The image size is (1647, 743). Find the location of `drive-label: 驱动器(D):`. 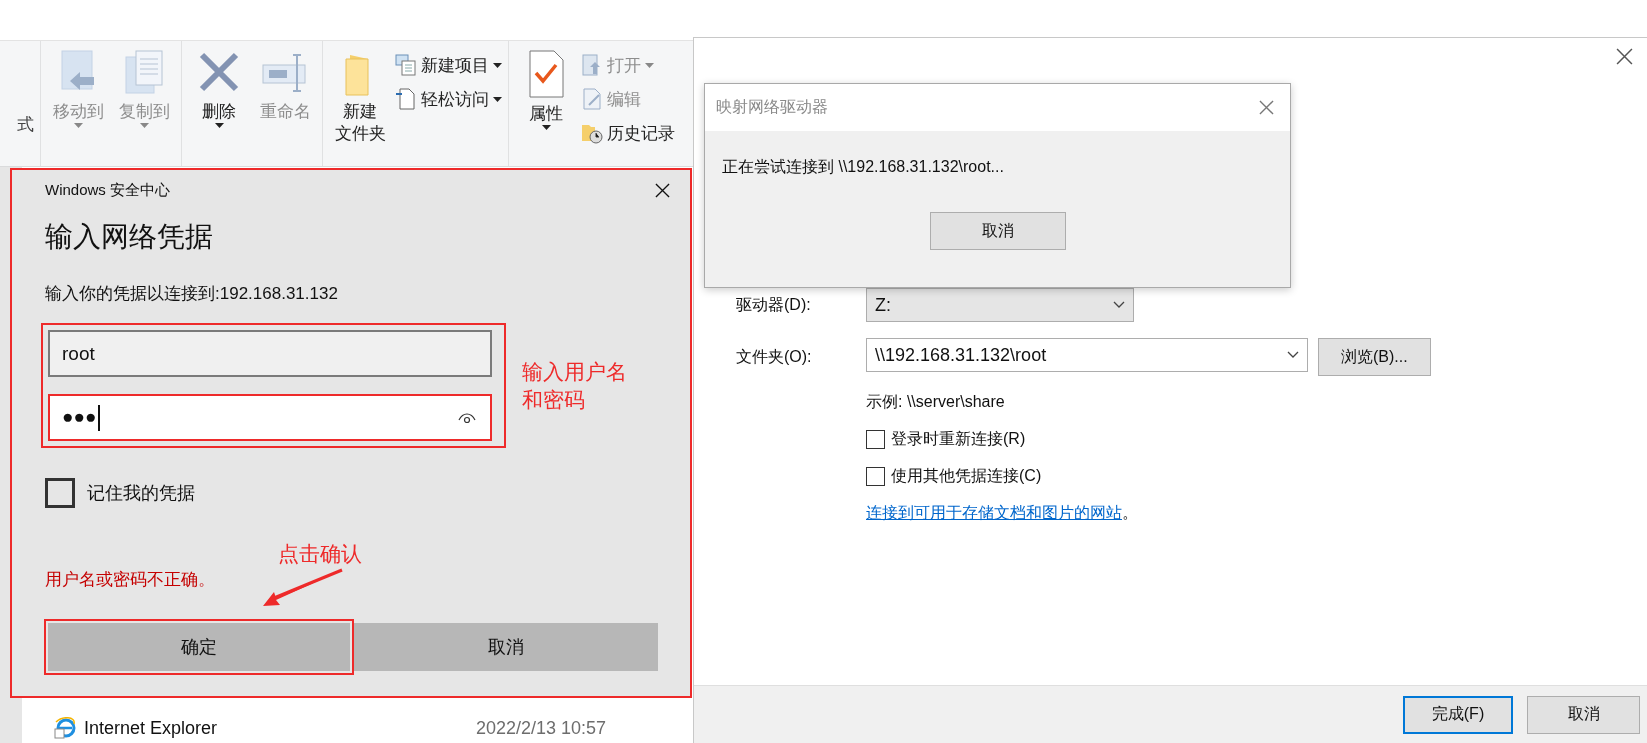

drive-label: 驱动器(D): is located at coordinates (774, 304).